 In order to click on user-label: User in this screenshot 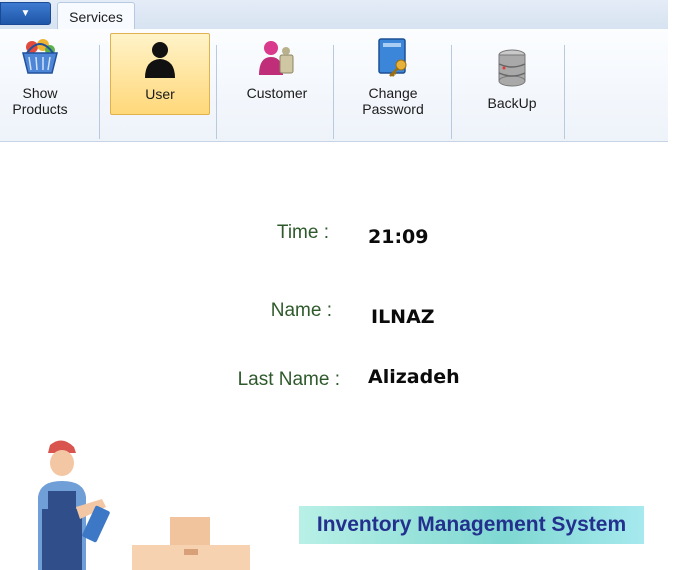, I will do `click(160, 94)`.